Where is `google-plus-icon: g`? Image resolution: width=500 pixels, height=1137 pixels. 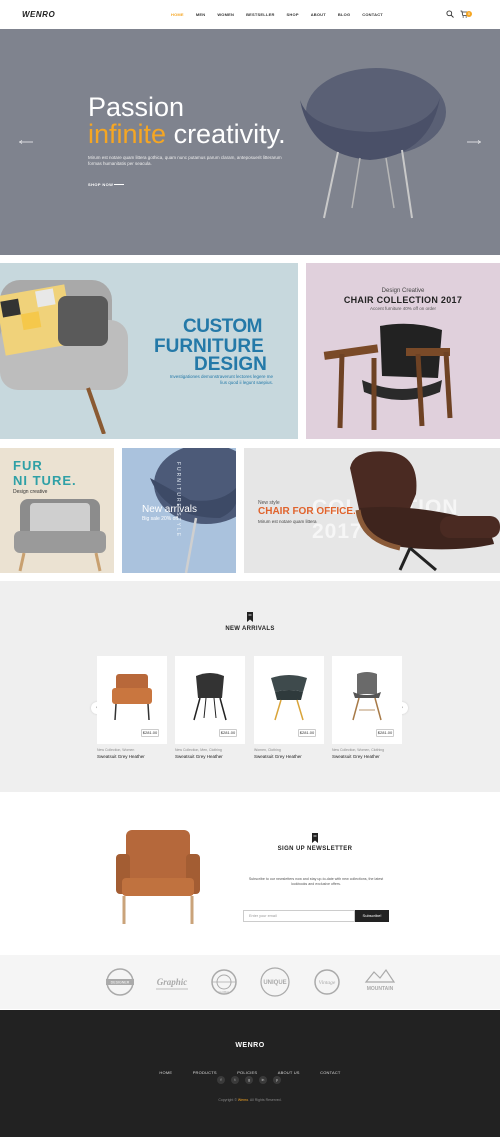 google-plus-icon: g is located at coordinates (249, 1080).